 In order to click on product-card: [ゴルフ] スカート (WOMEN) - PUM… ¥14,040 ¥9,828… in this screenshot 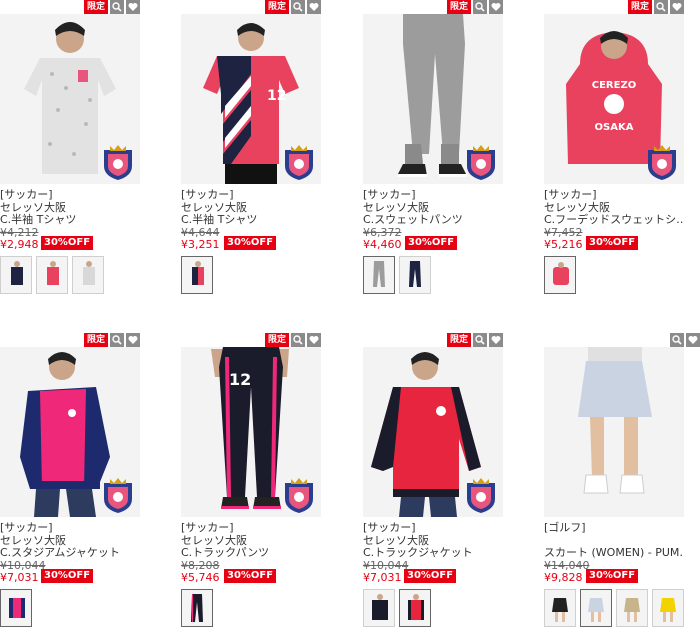, I will do `click(622, 483)`.